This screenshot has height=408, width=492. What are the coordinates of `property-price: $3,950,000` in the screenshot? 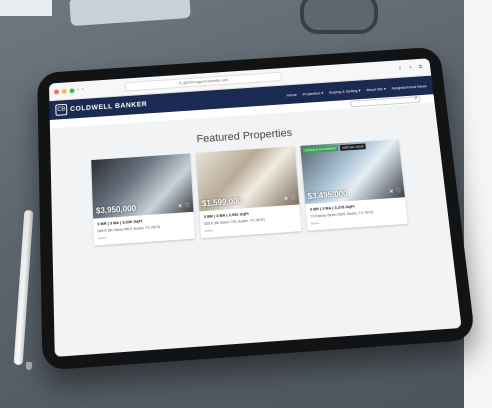 It's located at (116, 209).